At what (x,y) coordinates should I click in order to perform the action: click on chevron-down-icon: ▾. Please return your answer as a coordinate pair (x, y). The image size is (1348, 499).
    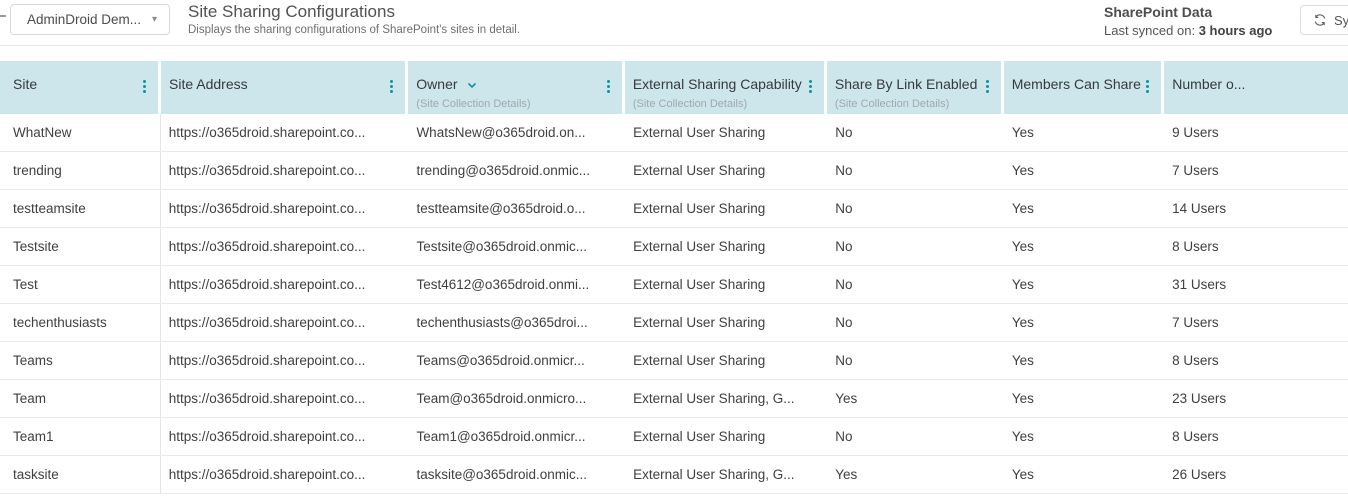
    Looking at the image, I should click on (154, 19).